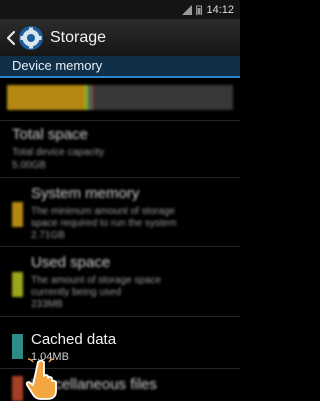  I want to click on status-time: 14:12, so click(220, 9).